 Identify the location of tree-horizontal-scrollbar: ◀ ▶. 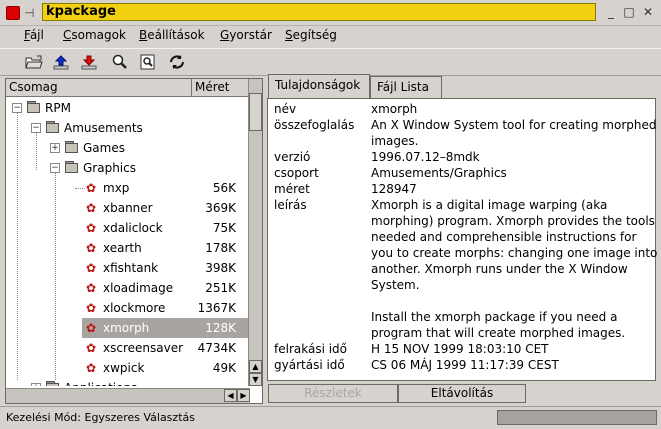
(128, 395).